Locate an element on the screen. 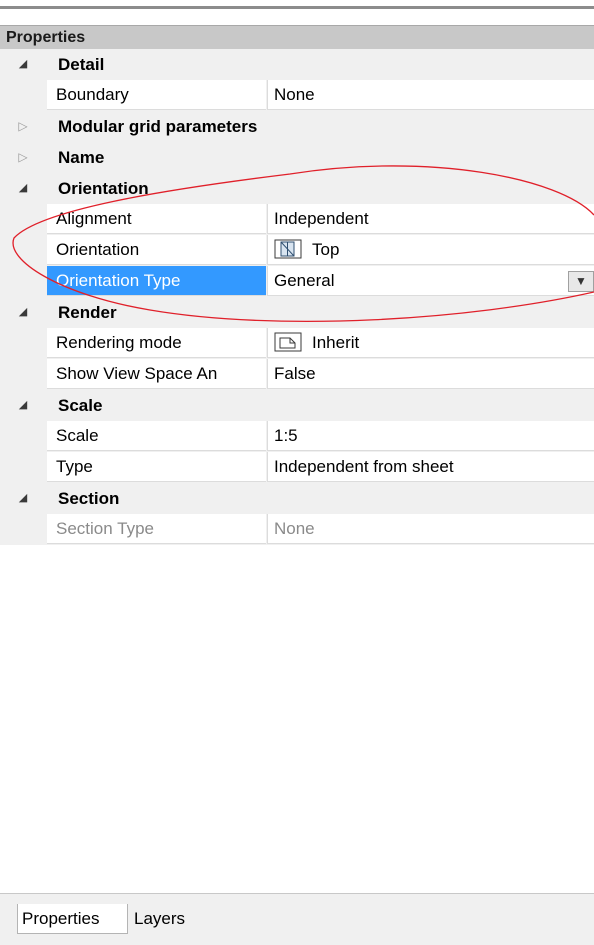 The width and height of the screenshot is (594, 945). panel-title: Properties is located at coordinates (297, 37).